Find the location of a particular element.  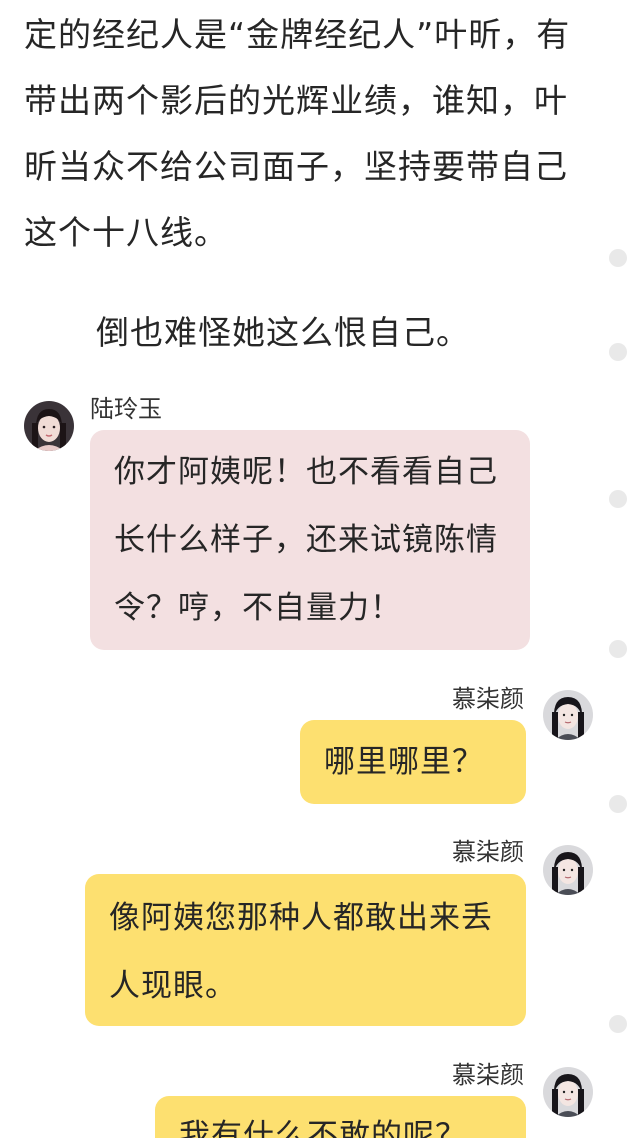

woman-portrait-icon is located at coordinates (49, 426).